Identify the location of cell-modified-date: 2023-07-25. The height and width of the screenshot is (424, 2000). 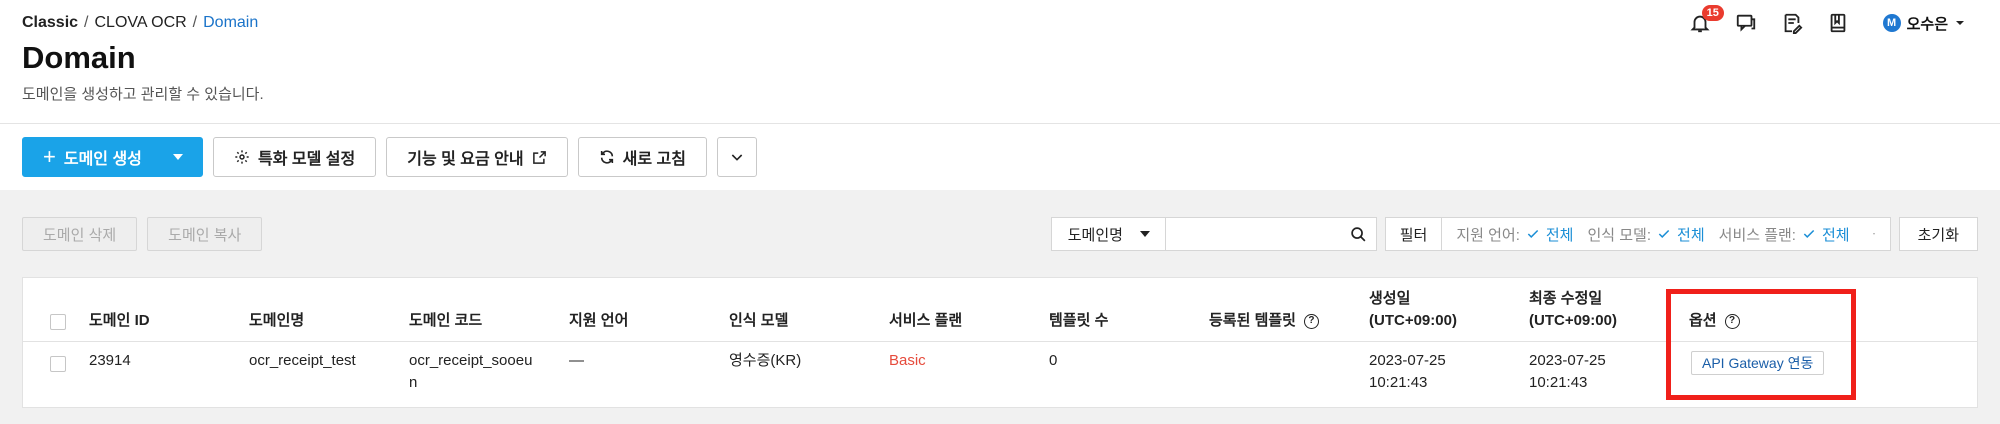
(1567, 360).